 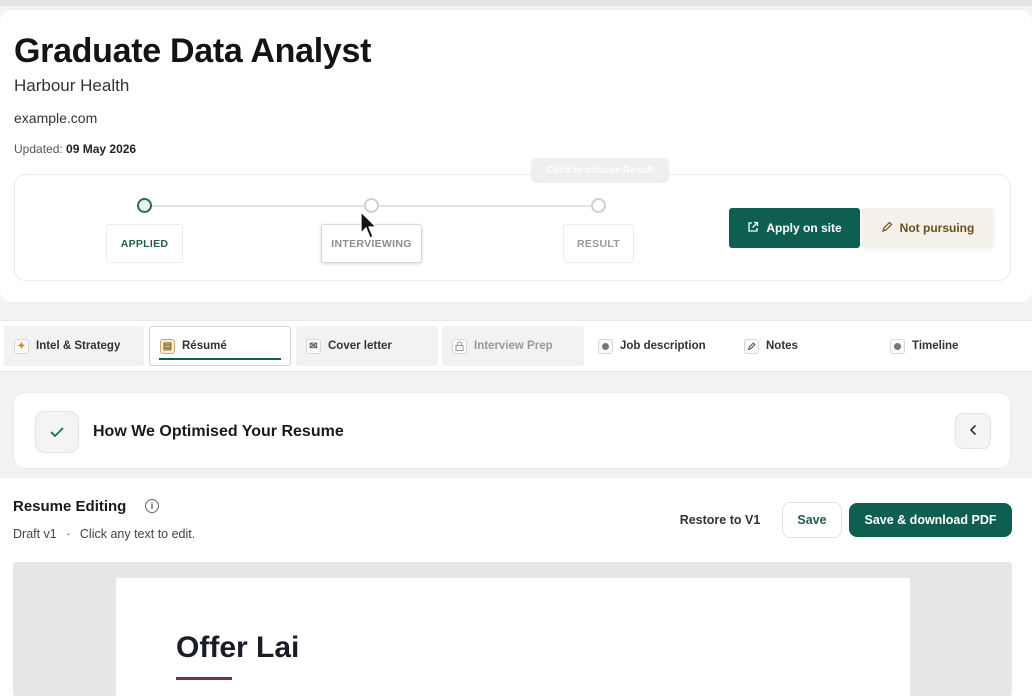 What do you see at coordinates (804, 228) in the screenshot?
I see `apply-label: Apply on site` at bounding box center [804, 228].